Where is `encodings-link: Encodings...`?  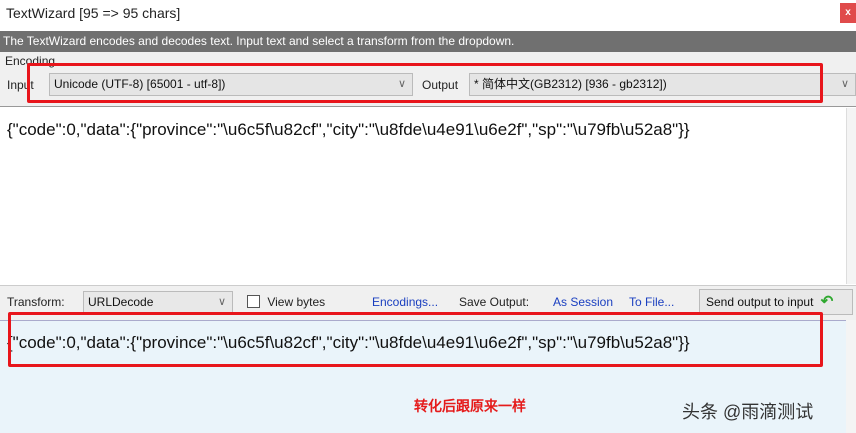
encodings-link: Encodings... is located at coordinates (405, 302).